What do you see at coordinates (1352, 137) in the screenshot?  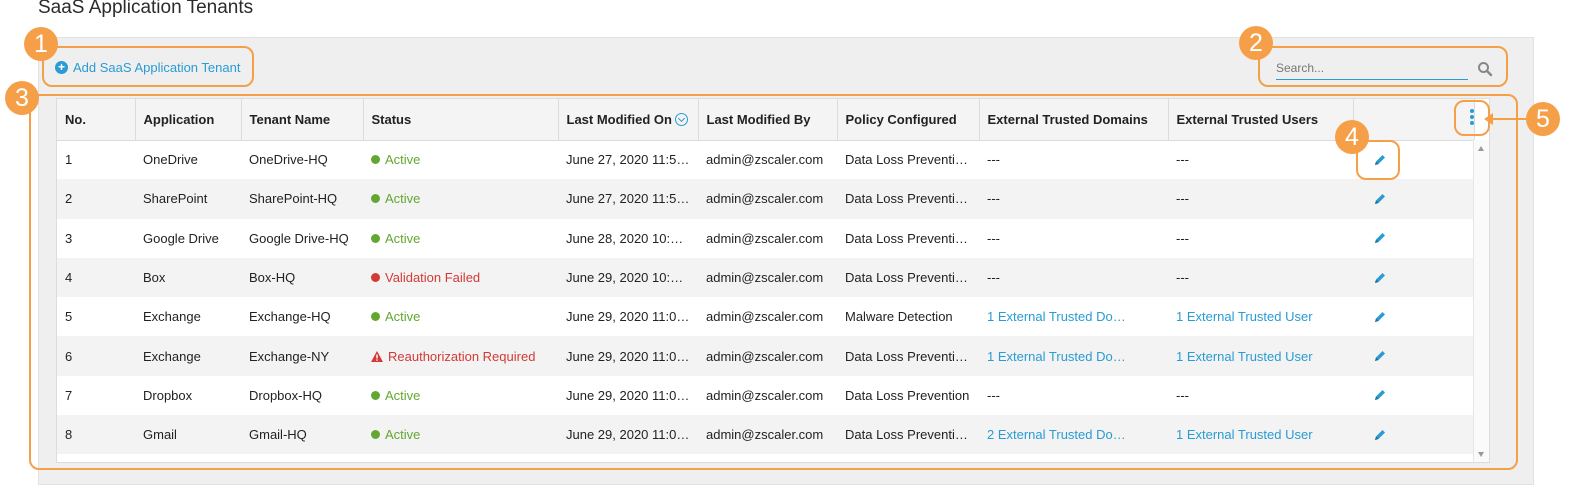 I see `callout-badge-4: 4` at bounding box center [1352, 137].